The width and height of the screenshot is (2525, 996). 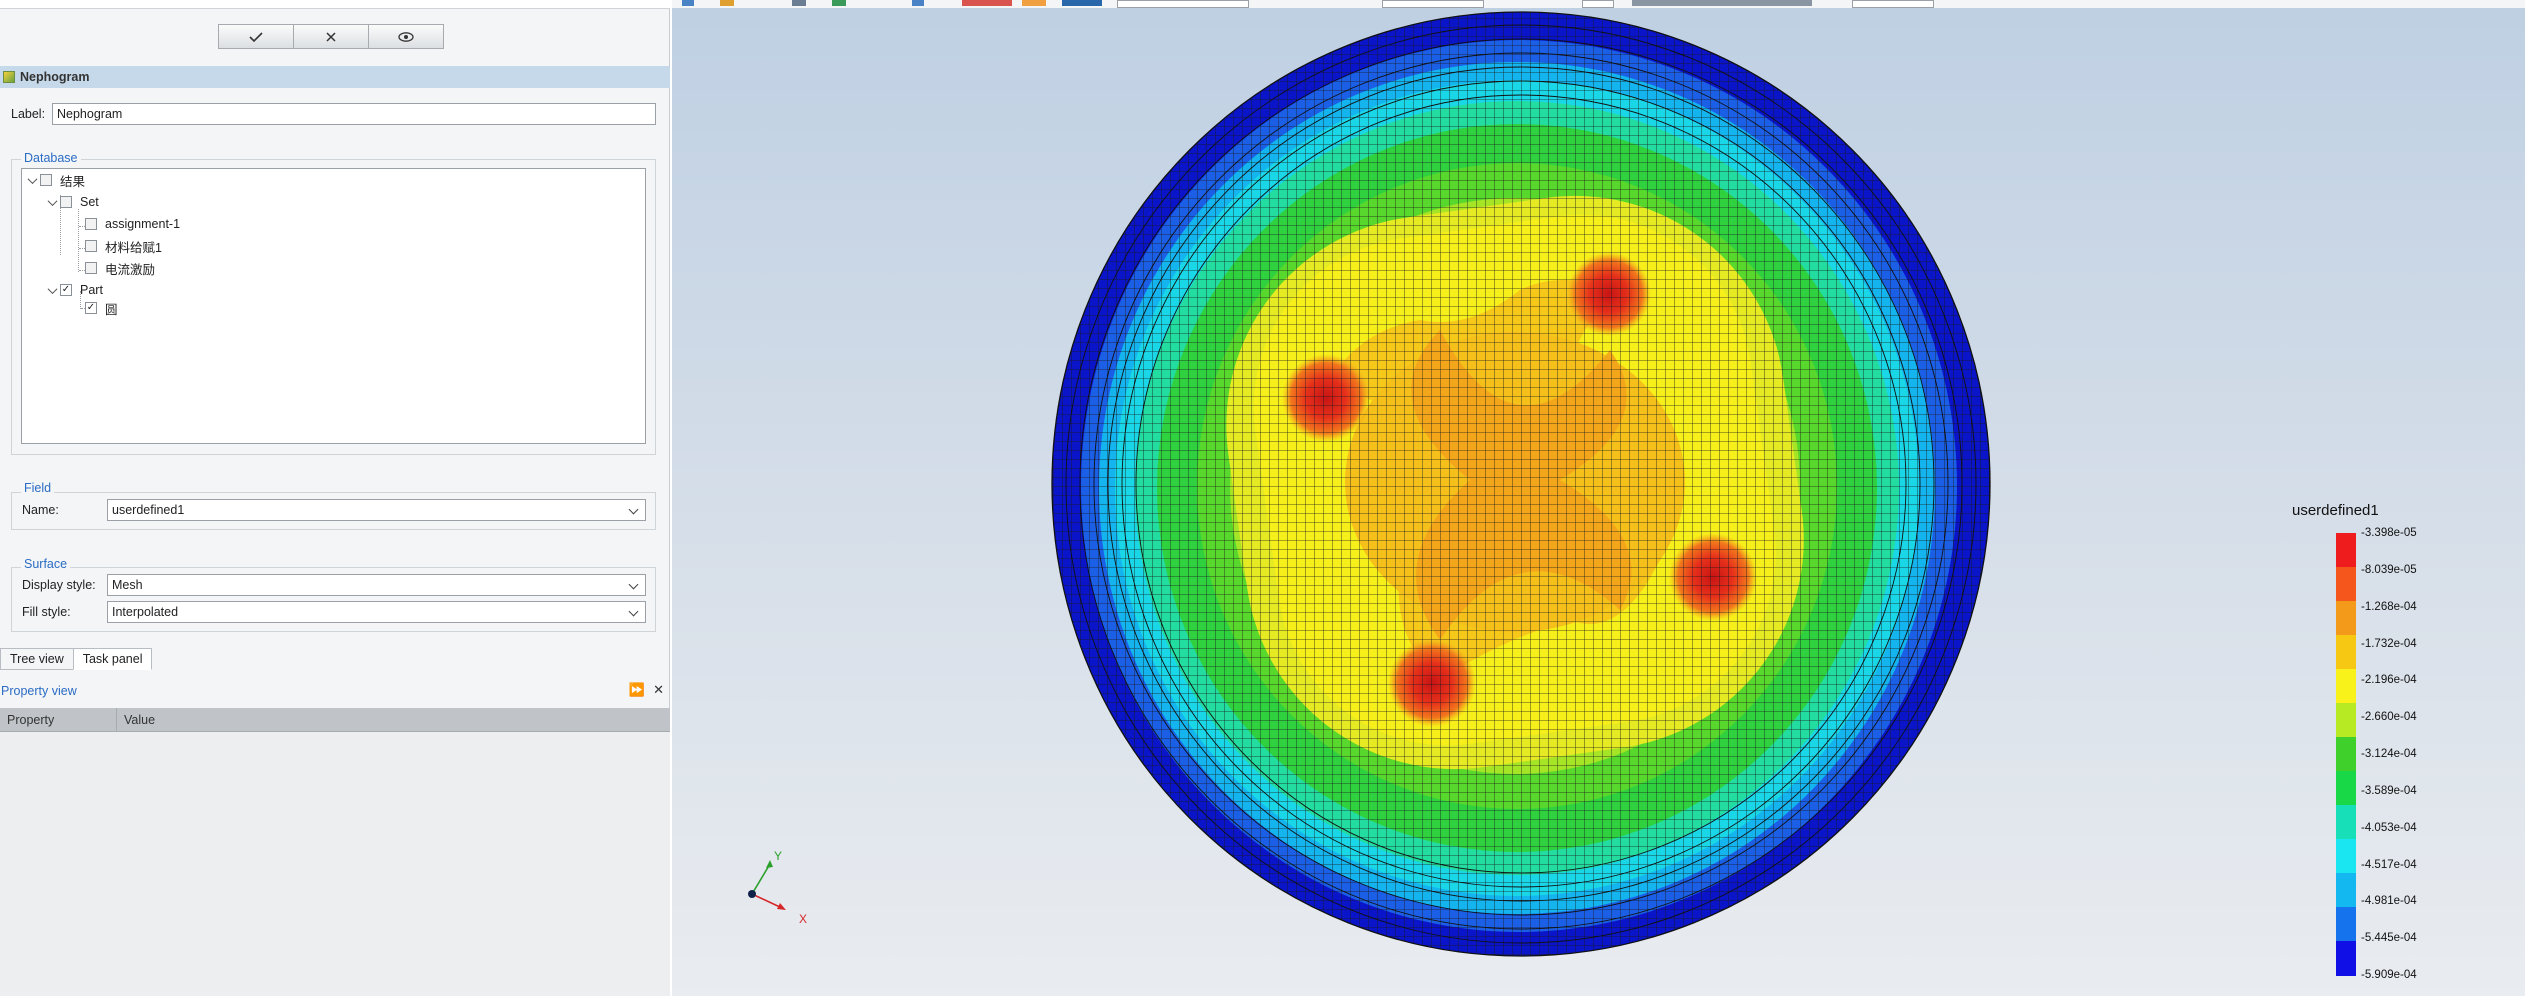 What do you see at coordinates (38, 488) in the screenshot?
I see `field-group-title: Field` at bounding box center [38, 488].